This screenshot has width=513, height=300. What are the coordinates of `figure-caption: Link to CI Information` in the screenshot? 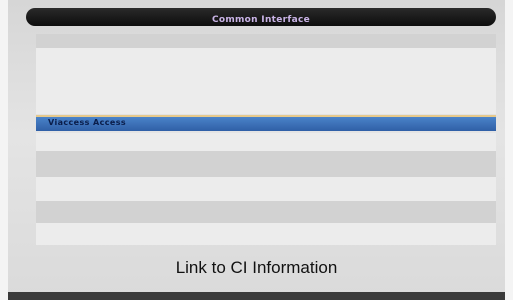 It's located at (256, 267).